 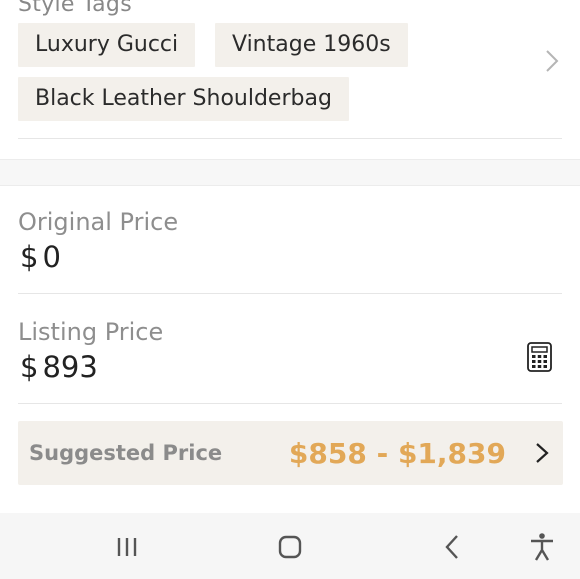 I want to click on calculator-icon, so click(x=539, y=357).